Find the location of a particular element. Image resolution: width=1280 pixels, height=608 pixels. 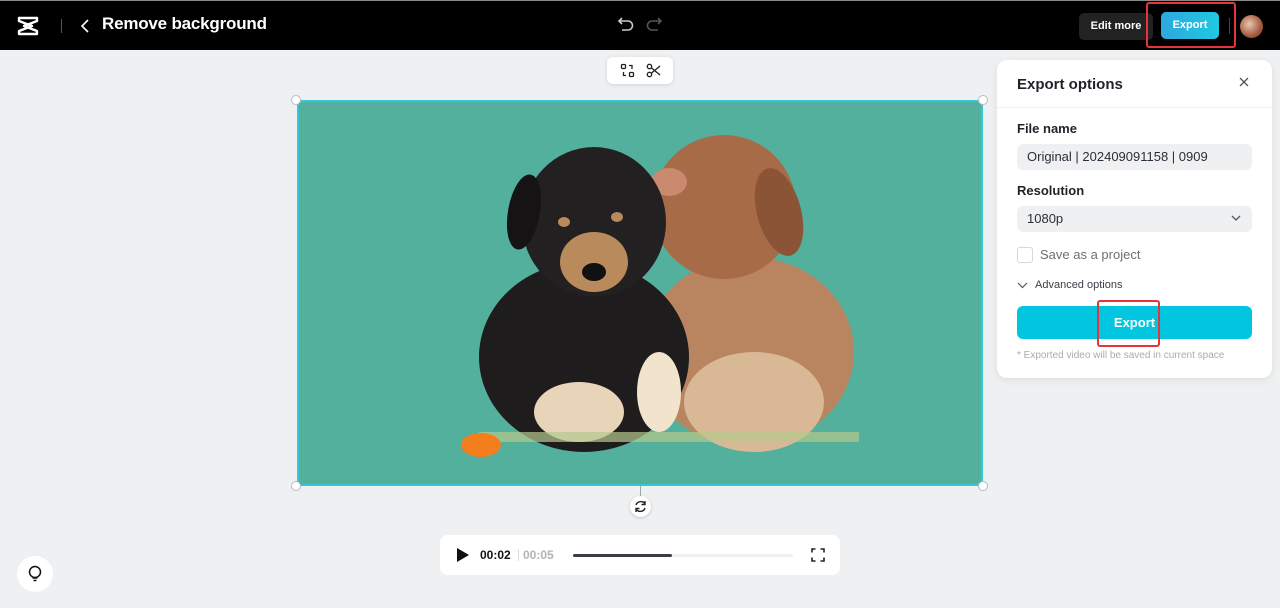

top-bar: Remove background Edit more Export is located at coordinates (640, 25).